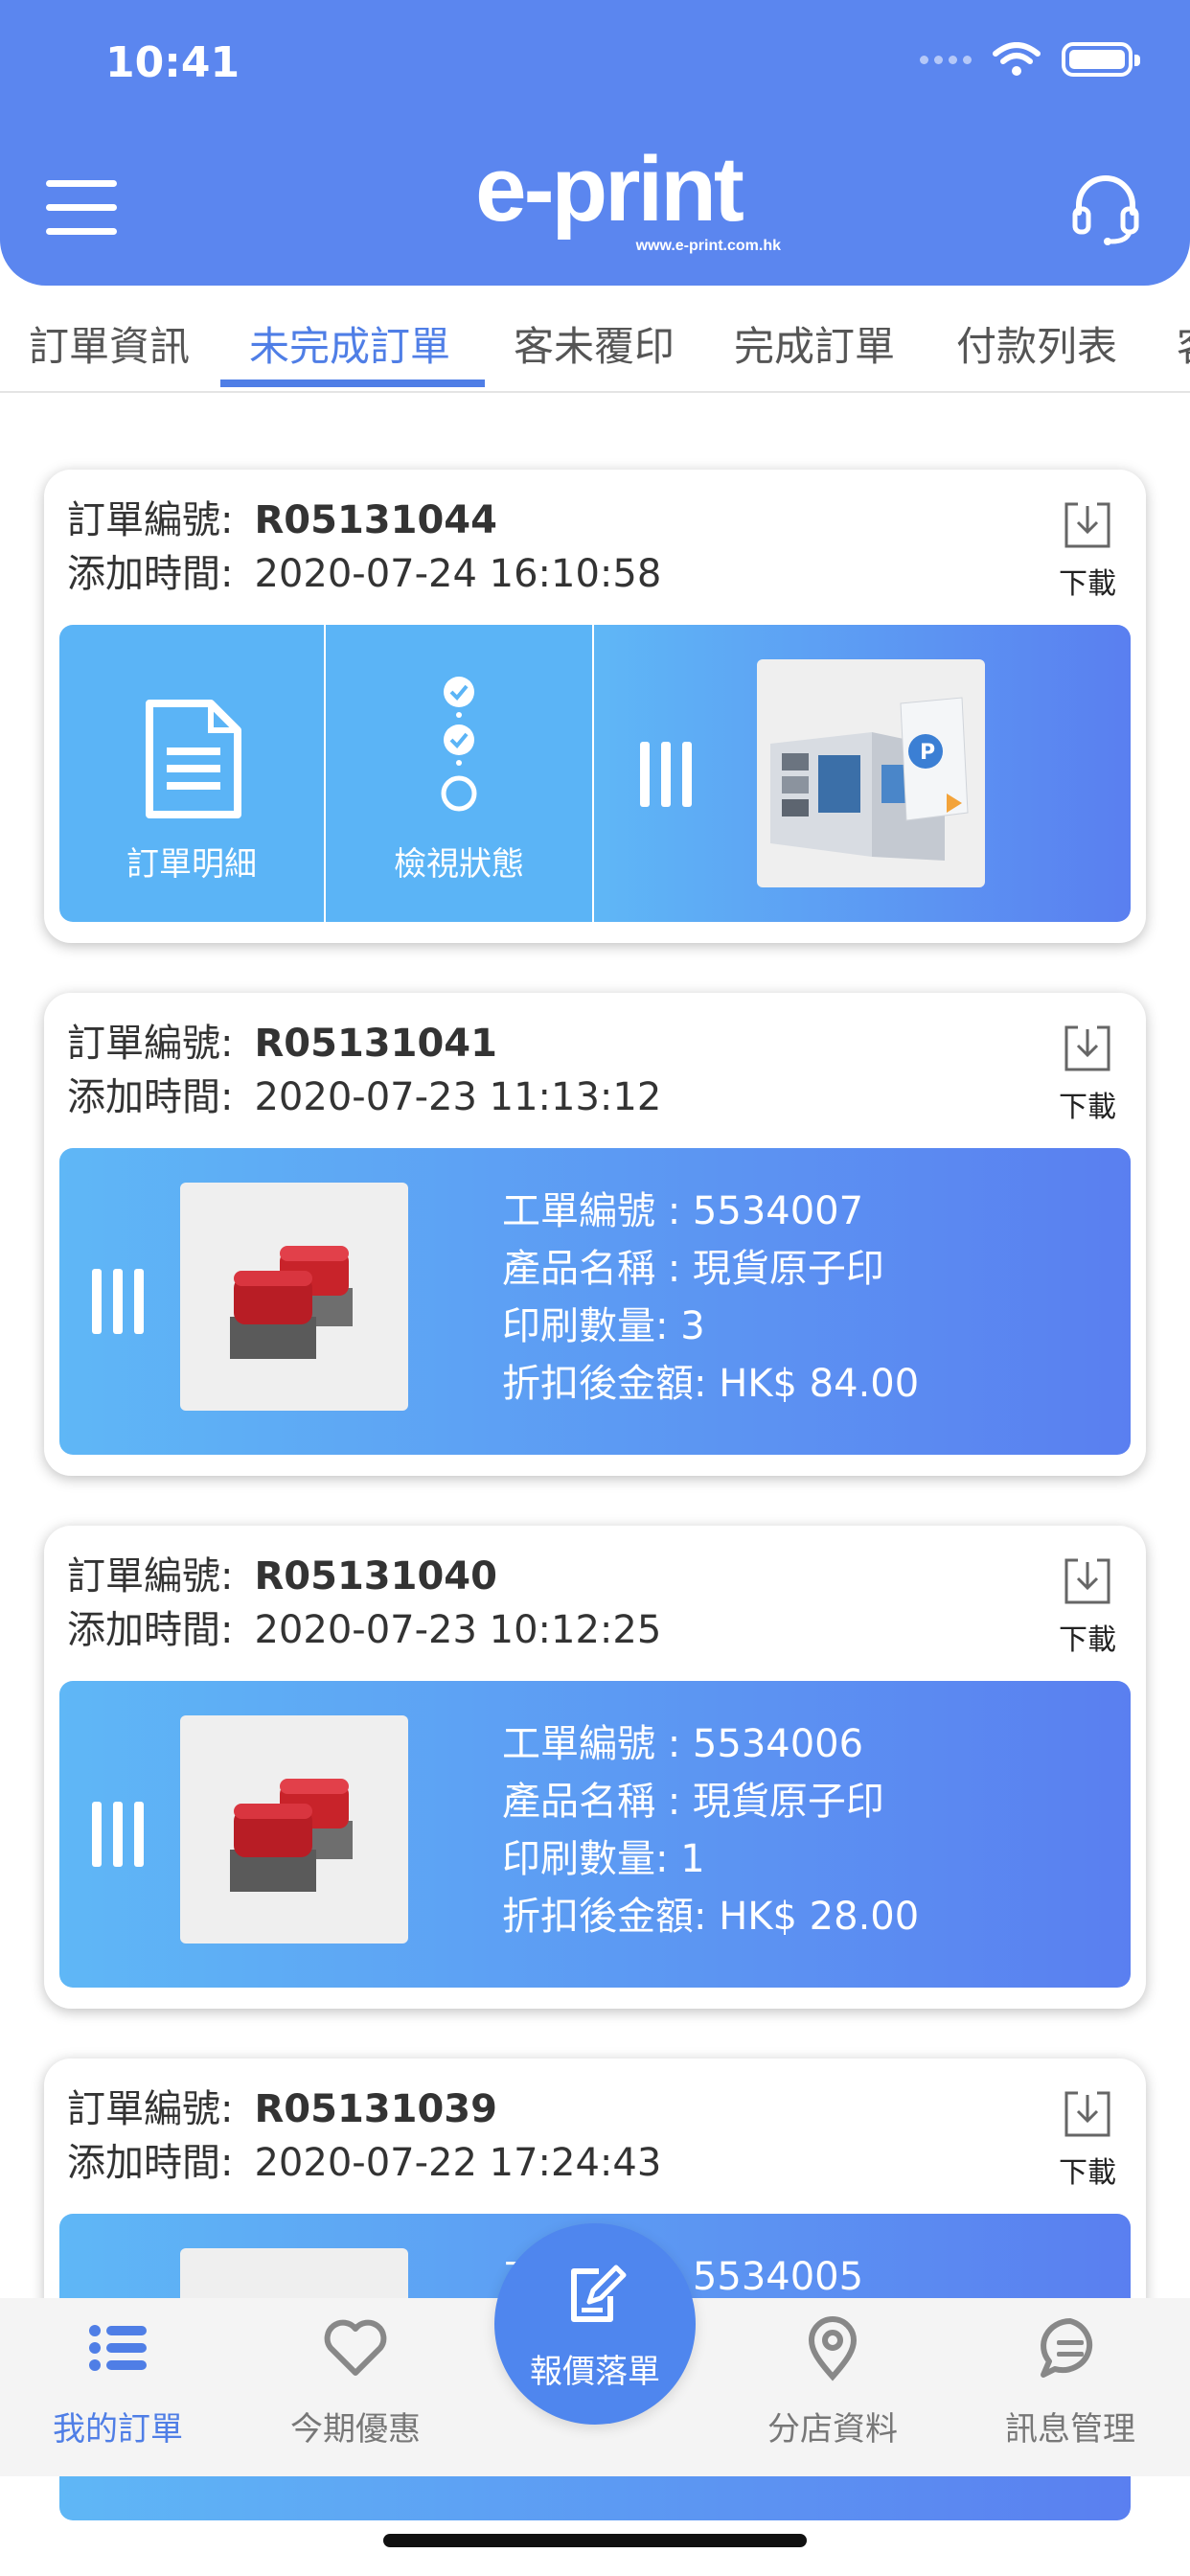 The width and height of the screenshot is (1190, 2576). What do you see at coordinates (458, 1630) in the screenshot?
I see `added-time-value: 2020-07-23 10:12:25` at bounding box center [458, 1630].